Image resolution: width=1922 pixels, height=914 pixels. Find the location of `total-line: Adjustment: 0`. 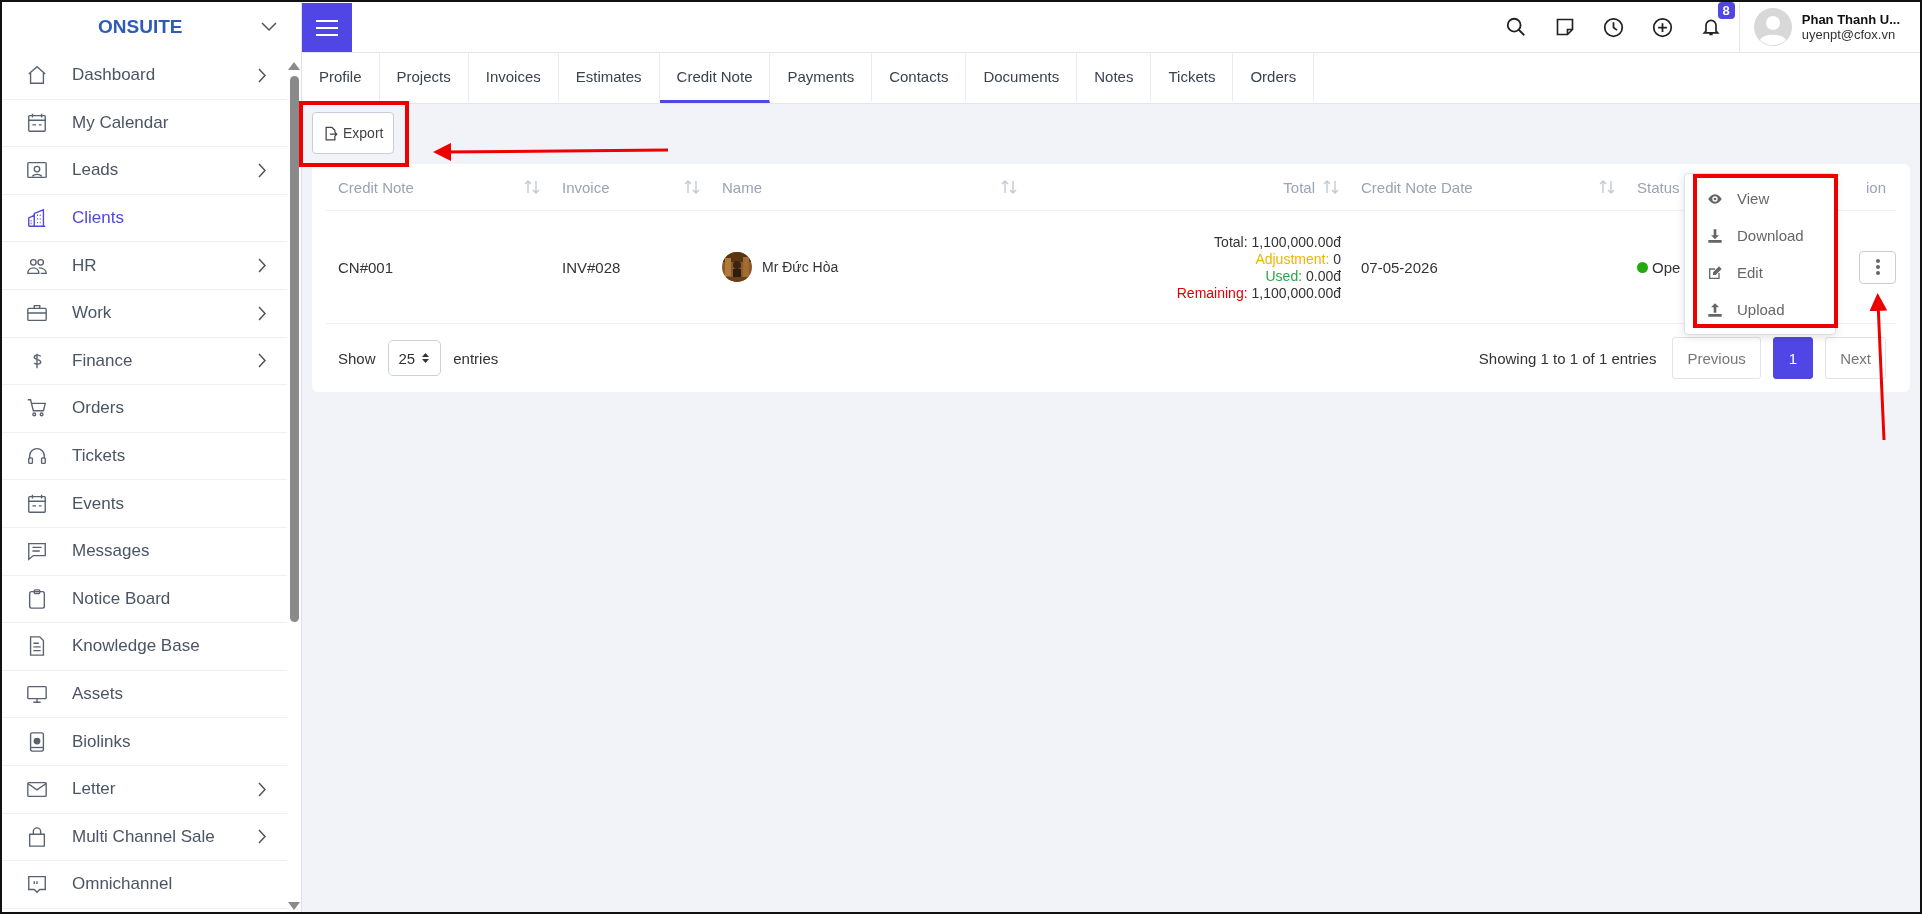

total-line: Adjustment: 0 is located at coordinates (1298, 258).